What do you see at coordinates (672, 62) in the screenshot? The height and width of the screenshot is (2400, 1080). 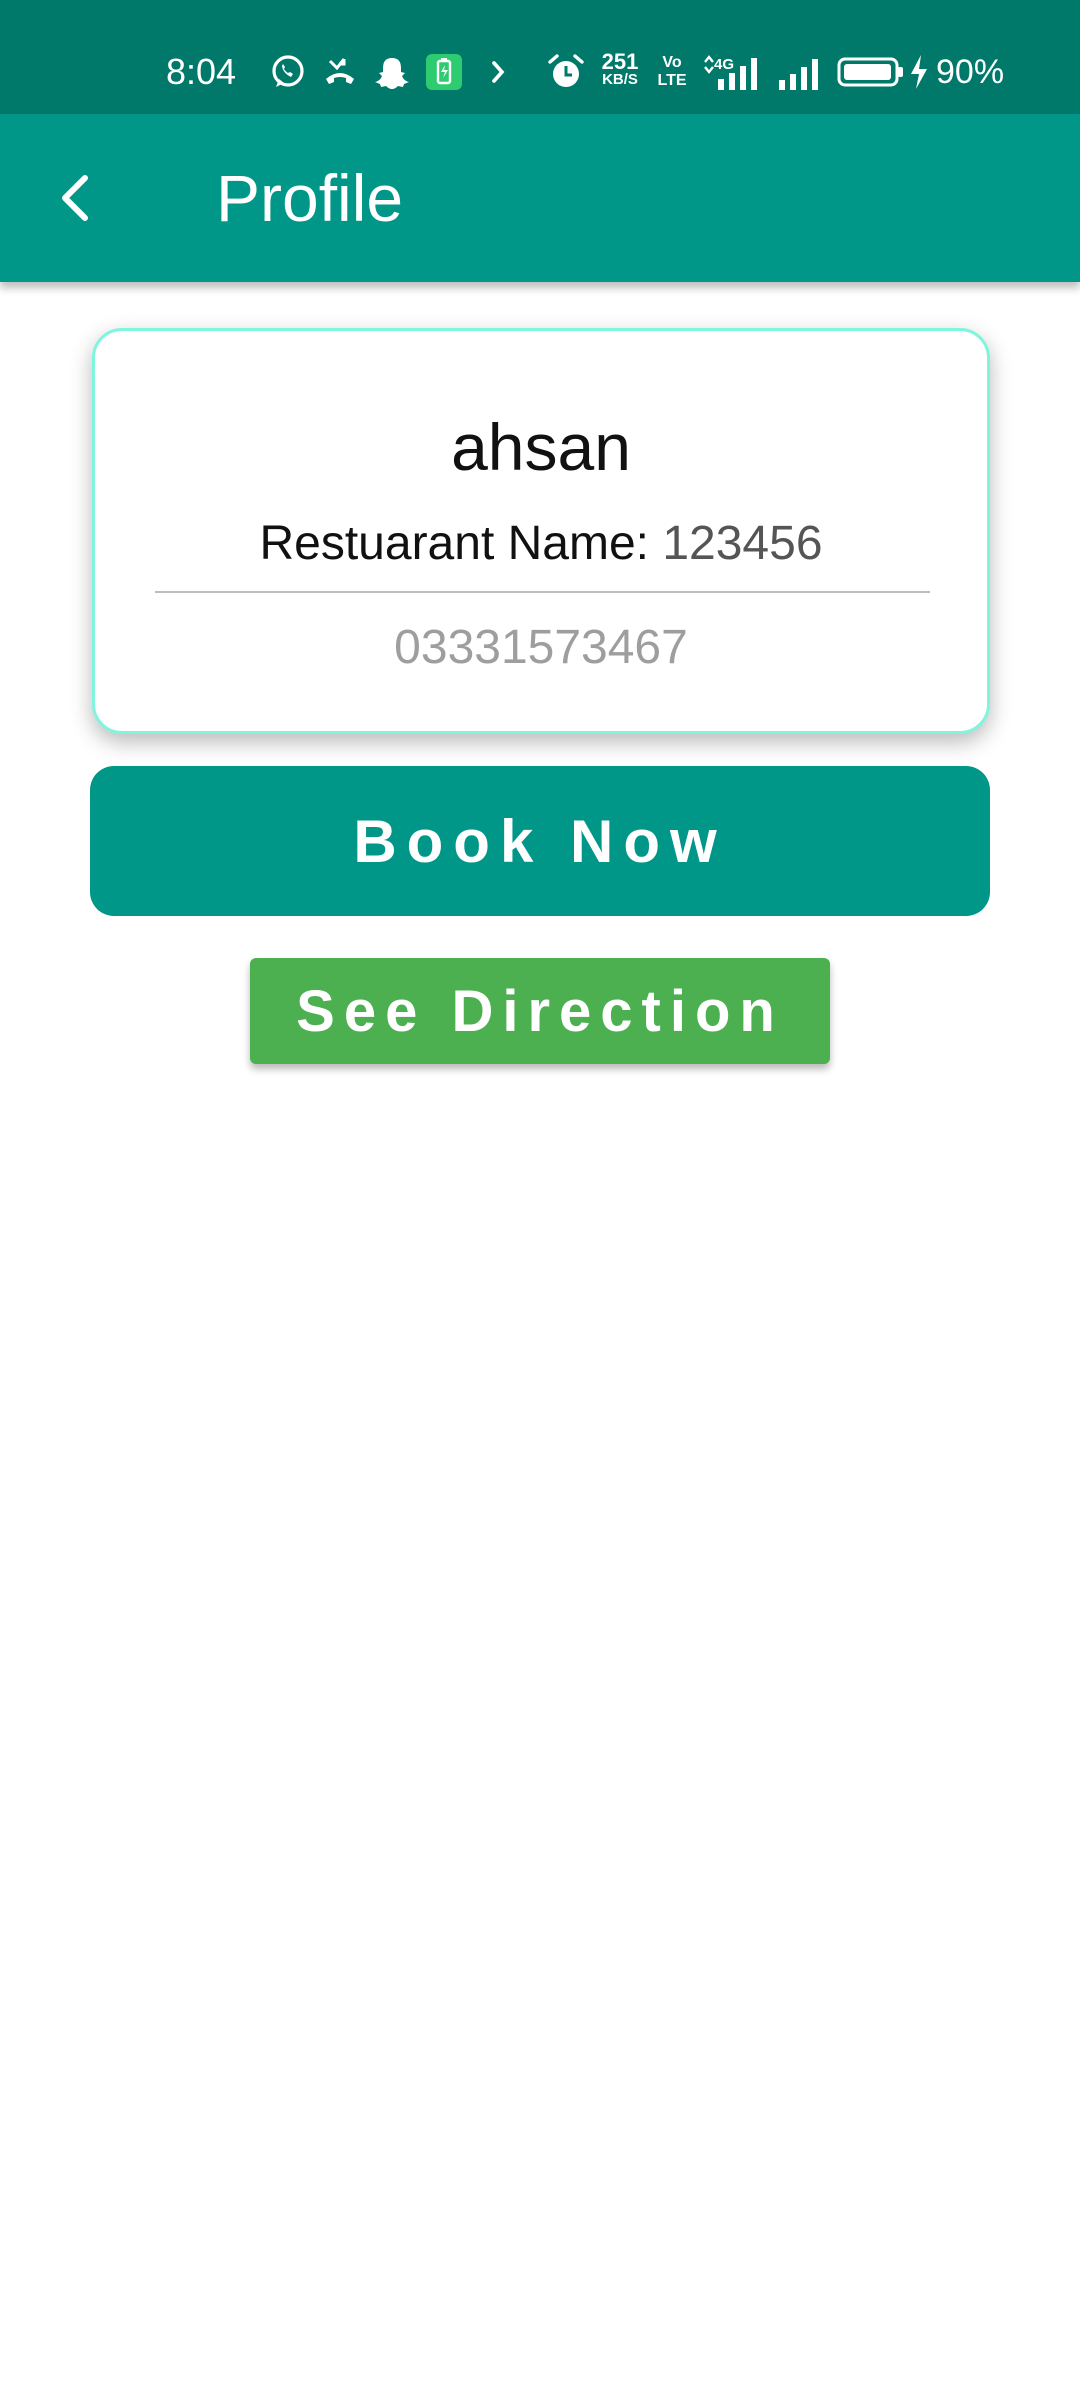 I see `volte-top: Vo` at bounding box center [672, 62].